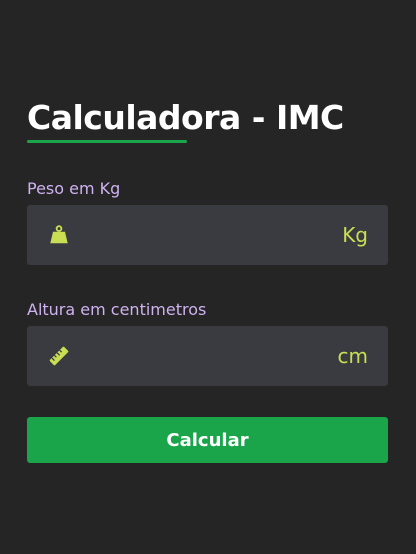 The height and width of the screenshot is (554, 416). Describe the element at coordinates (107, 141) in the screenshot. I see `title-underline` at that location.